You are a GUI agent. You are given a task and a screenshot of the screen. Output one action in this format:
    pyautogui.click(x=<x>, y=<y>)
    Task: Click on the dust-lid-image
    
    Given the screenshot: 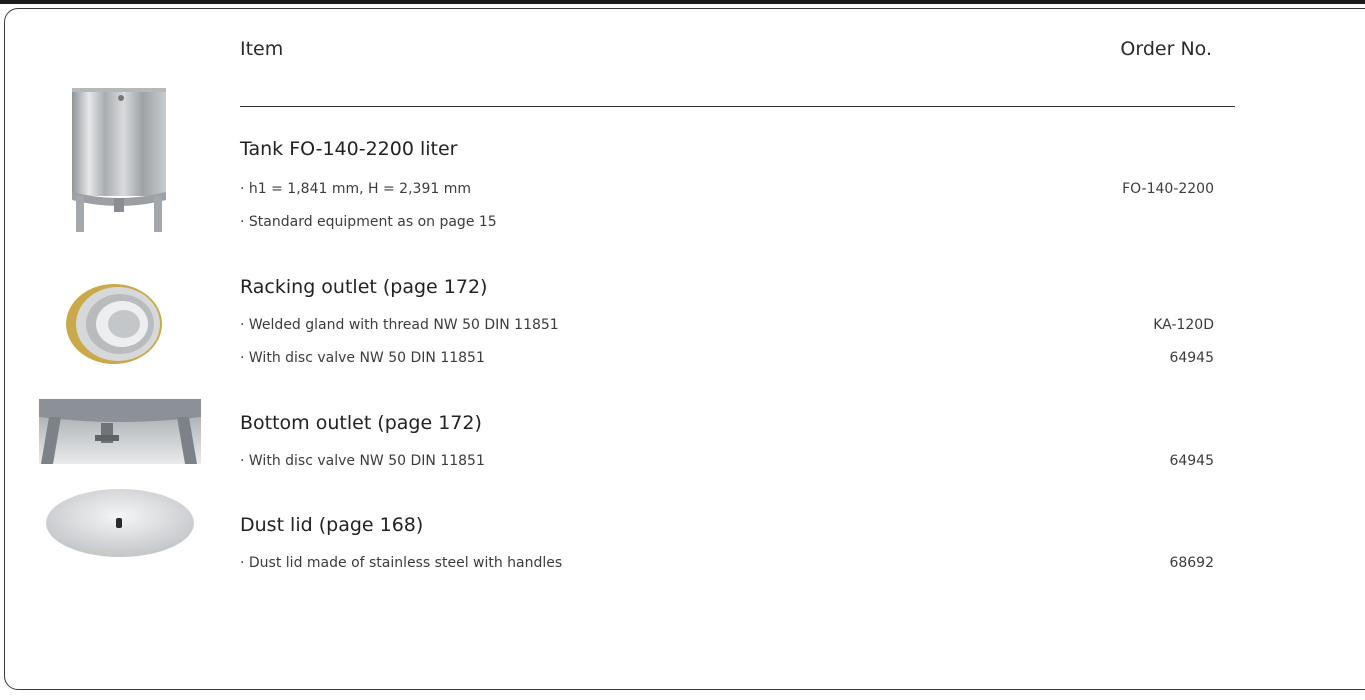 What is the action you would take?
    pyautogui.click(x=120, y=523)
    